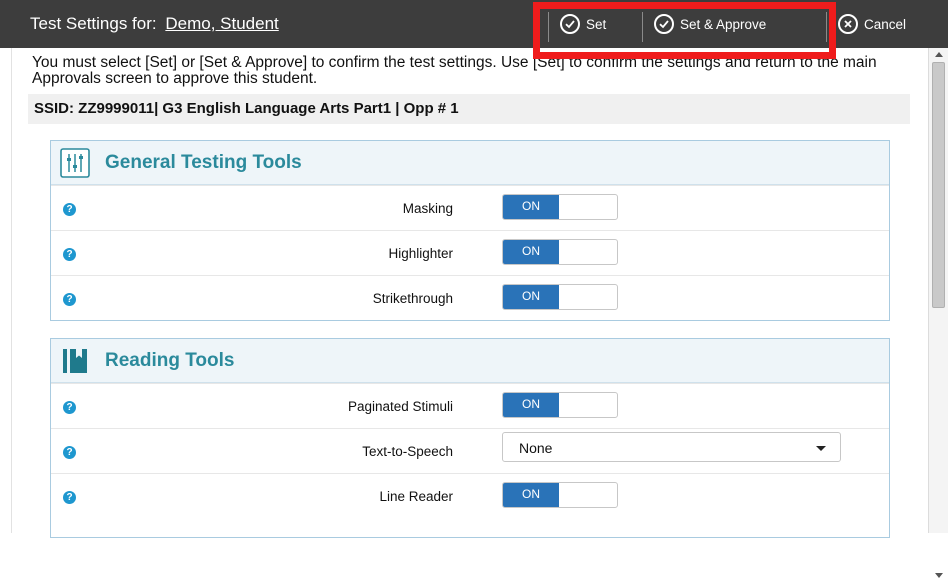 The height and width of the screenshot is (578, 948). Describe the element at coordinates (938, 185) in the screenshot. I see `scrollbar-thumb` at that location.